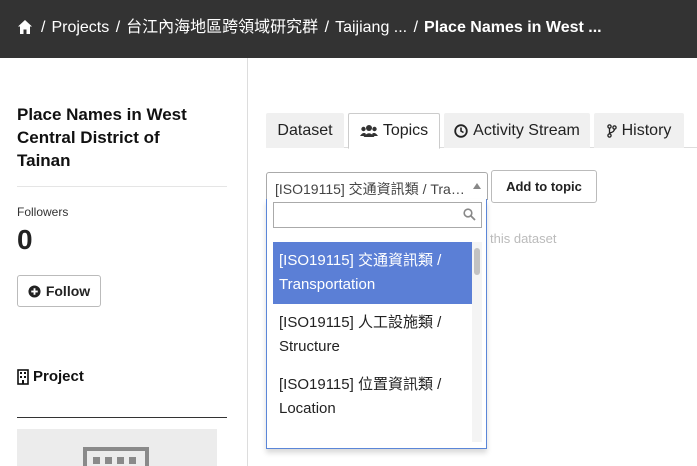 Image resolution: width=697 pixels, height=466 pixels. I want to click on project-heading: Project, so click(50, 376).